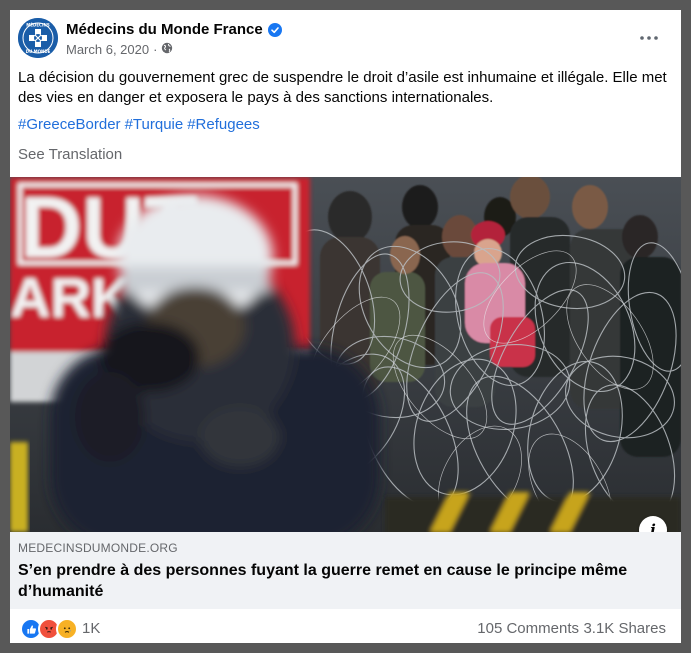 The height and width of the screenshot is (653, 691). I want to click on post-author: Médecins du Monde France, so click(174, 29).